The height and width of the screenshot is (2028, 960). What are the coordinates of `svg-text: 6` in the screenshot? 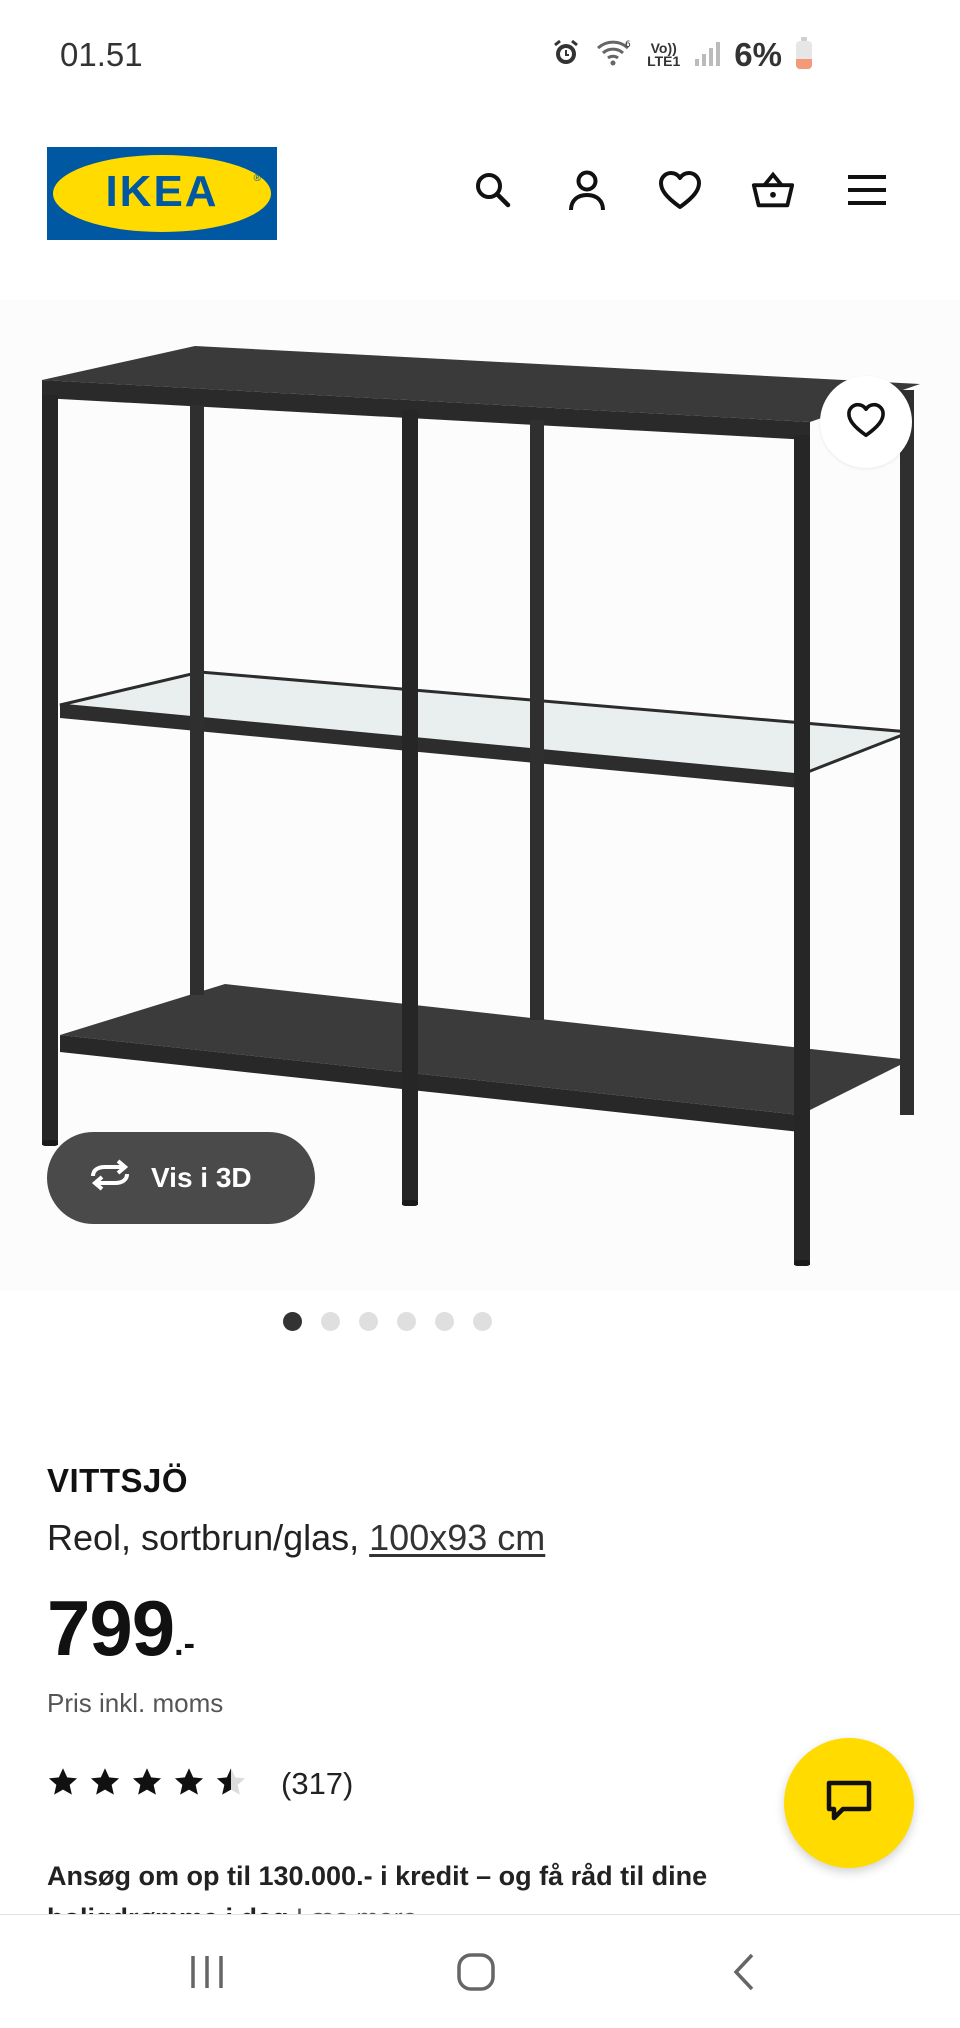 It's located at (628, 45).